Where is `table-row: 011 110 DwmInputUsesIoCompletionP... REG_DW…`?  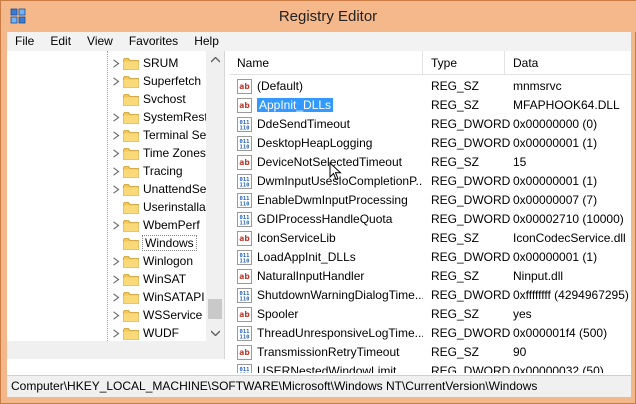 table-row: 011 110 DwmInputUsesIoCompletionP... REG_DW… is located at coordinates (430, 181).